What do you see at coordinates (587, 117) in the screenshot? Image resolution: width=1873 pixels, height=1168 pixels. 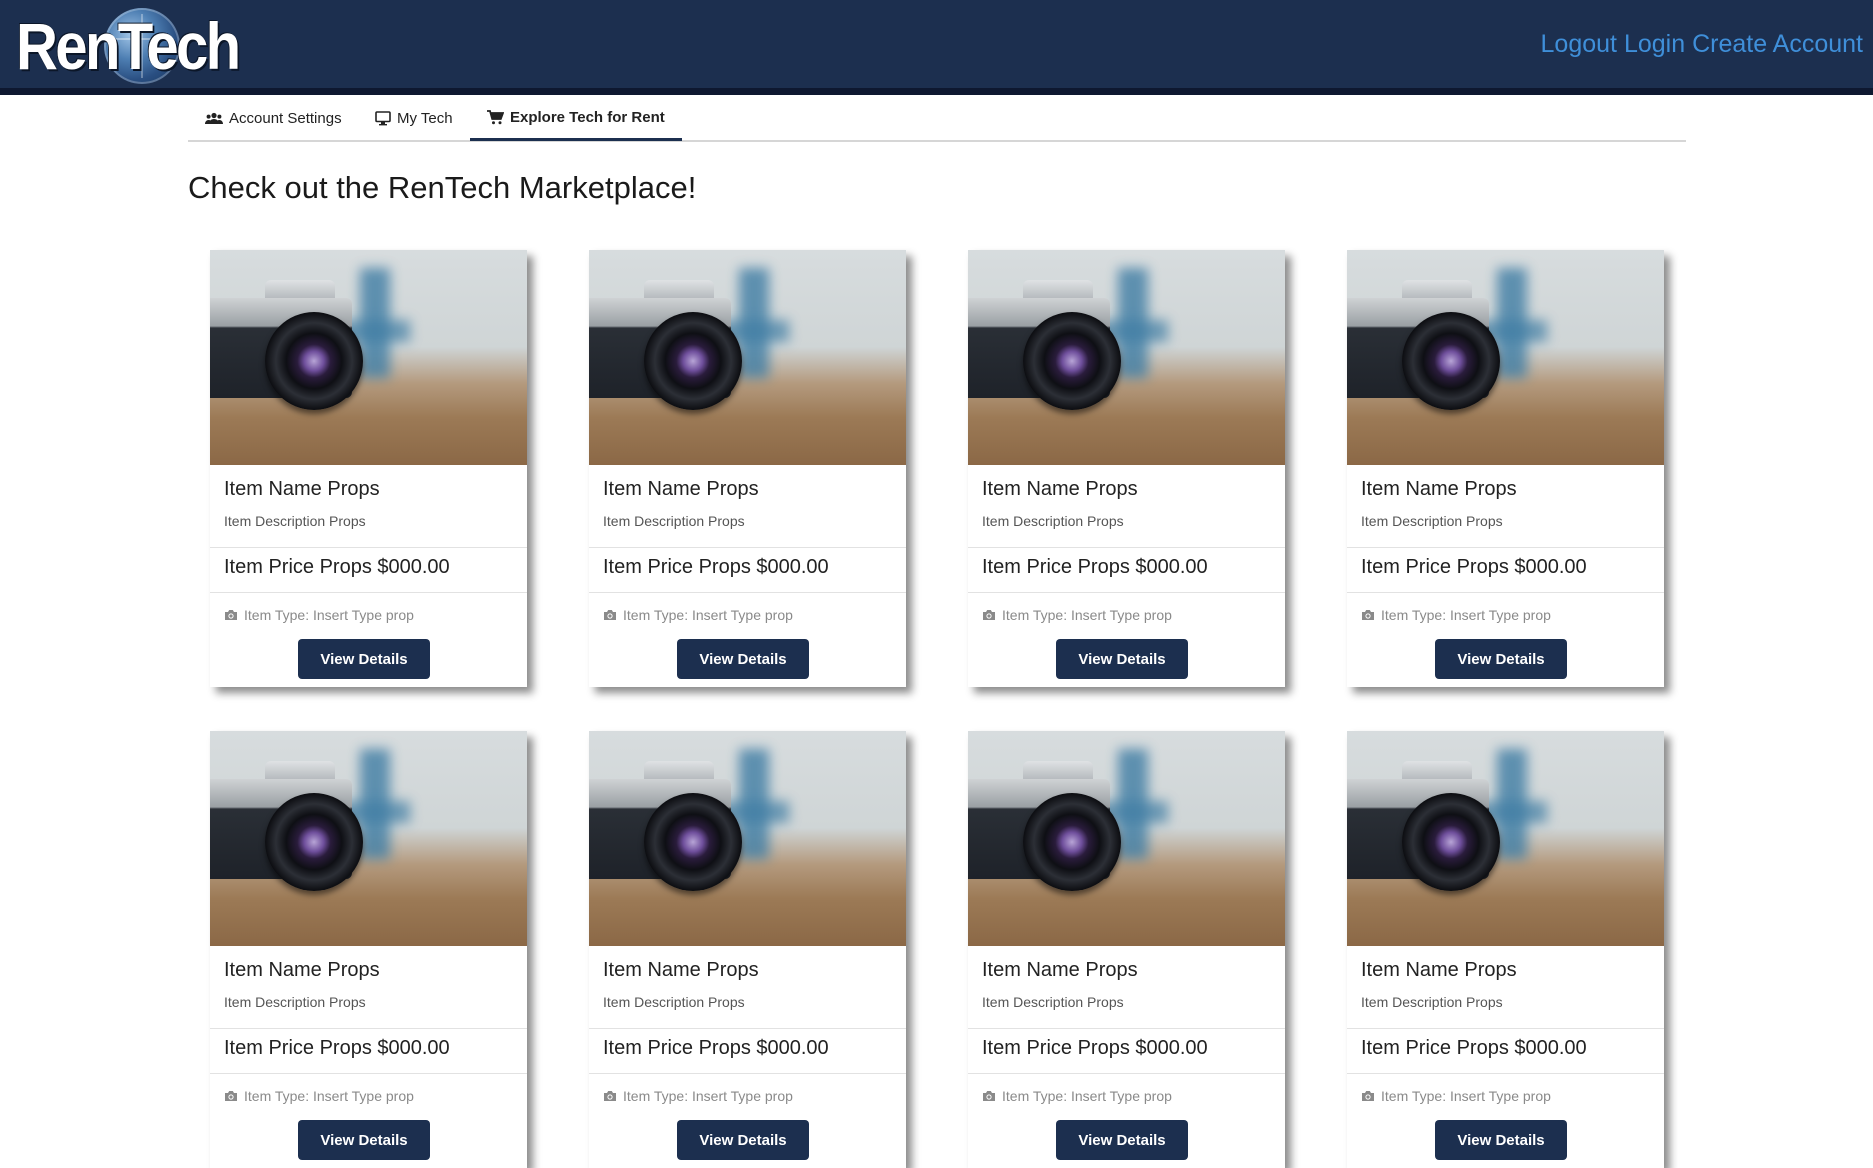 I see `tab-label: Explore Tech for Rent` at bounding box center [587, 117].